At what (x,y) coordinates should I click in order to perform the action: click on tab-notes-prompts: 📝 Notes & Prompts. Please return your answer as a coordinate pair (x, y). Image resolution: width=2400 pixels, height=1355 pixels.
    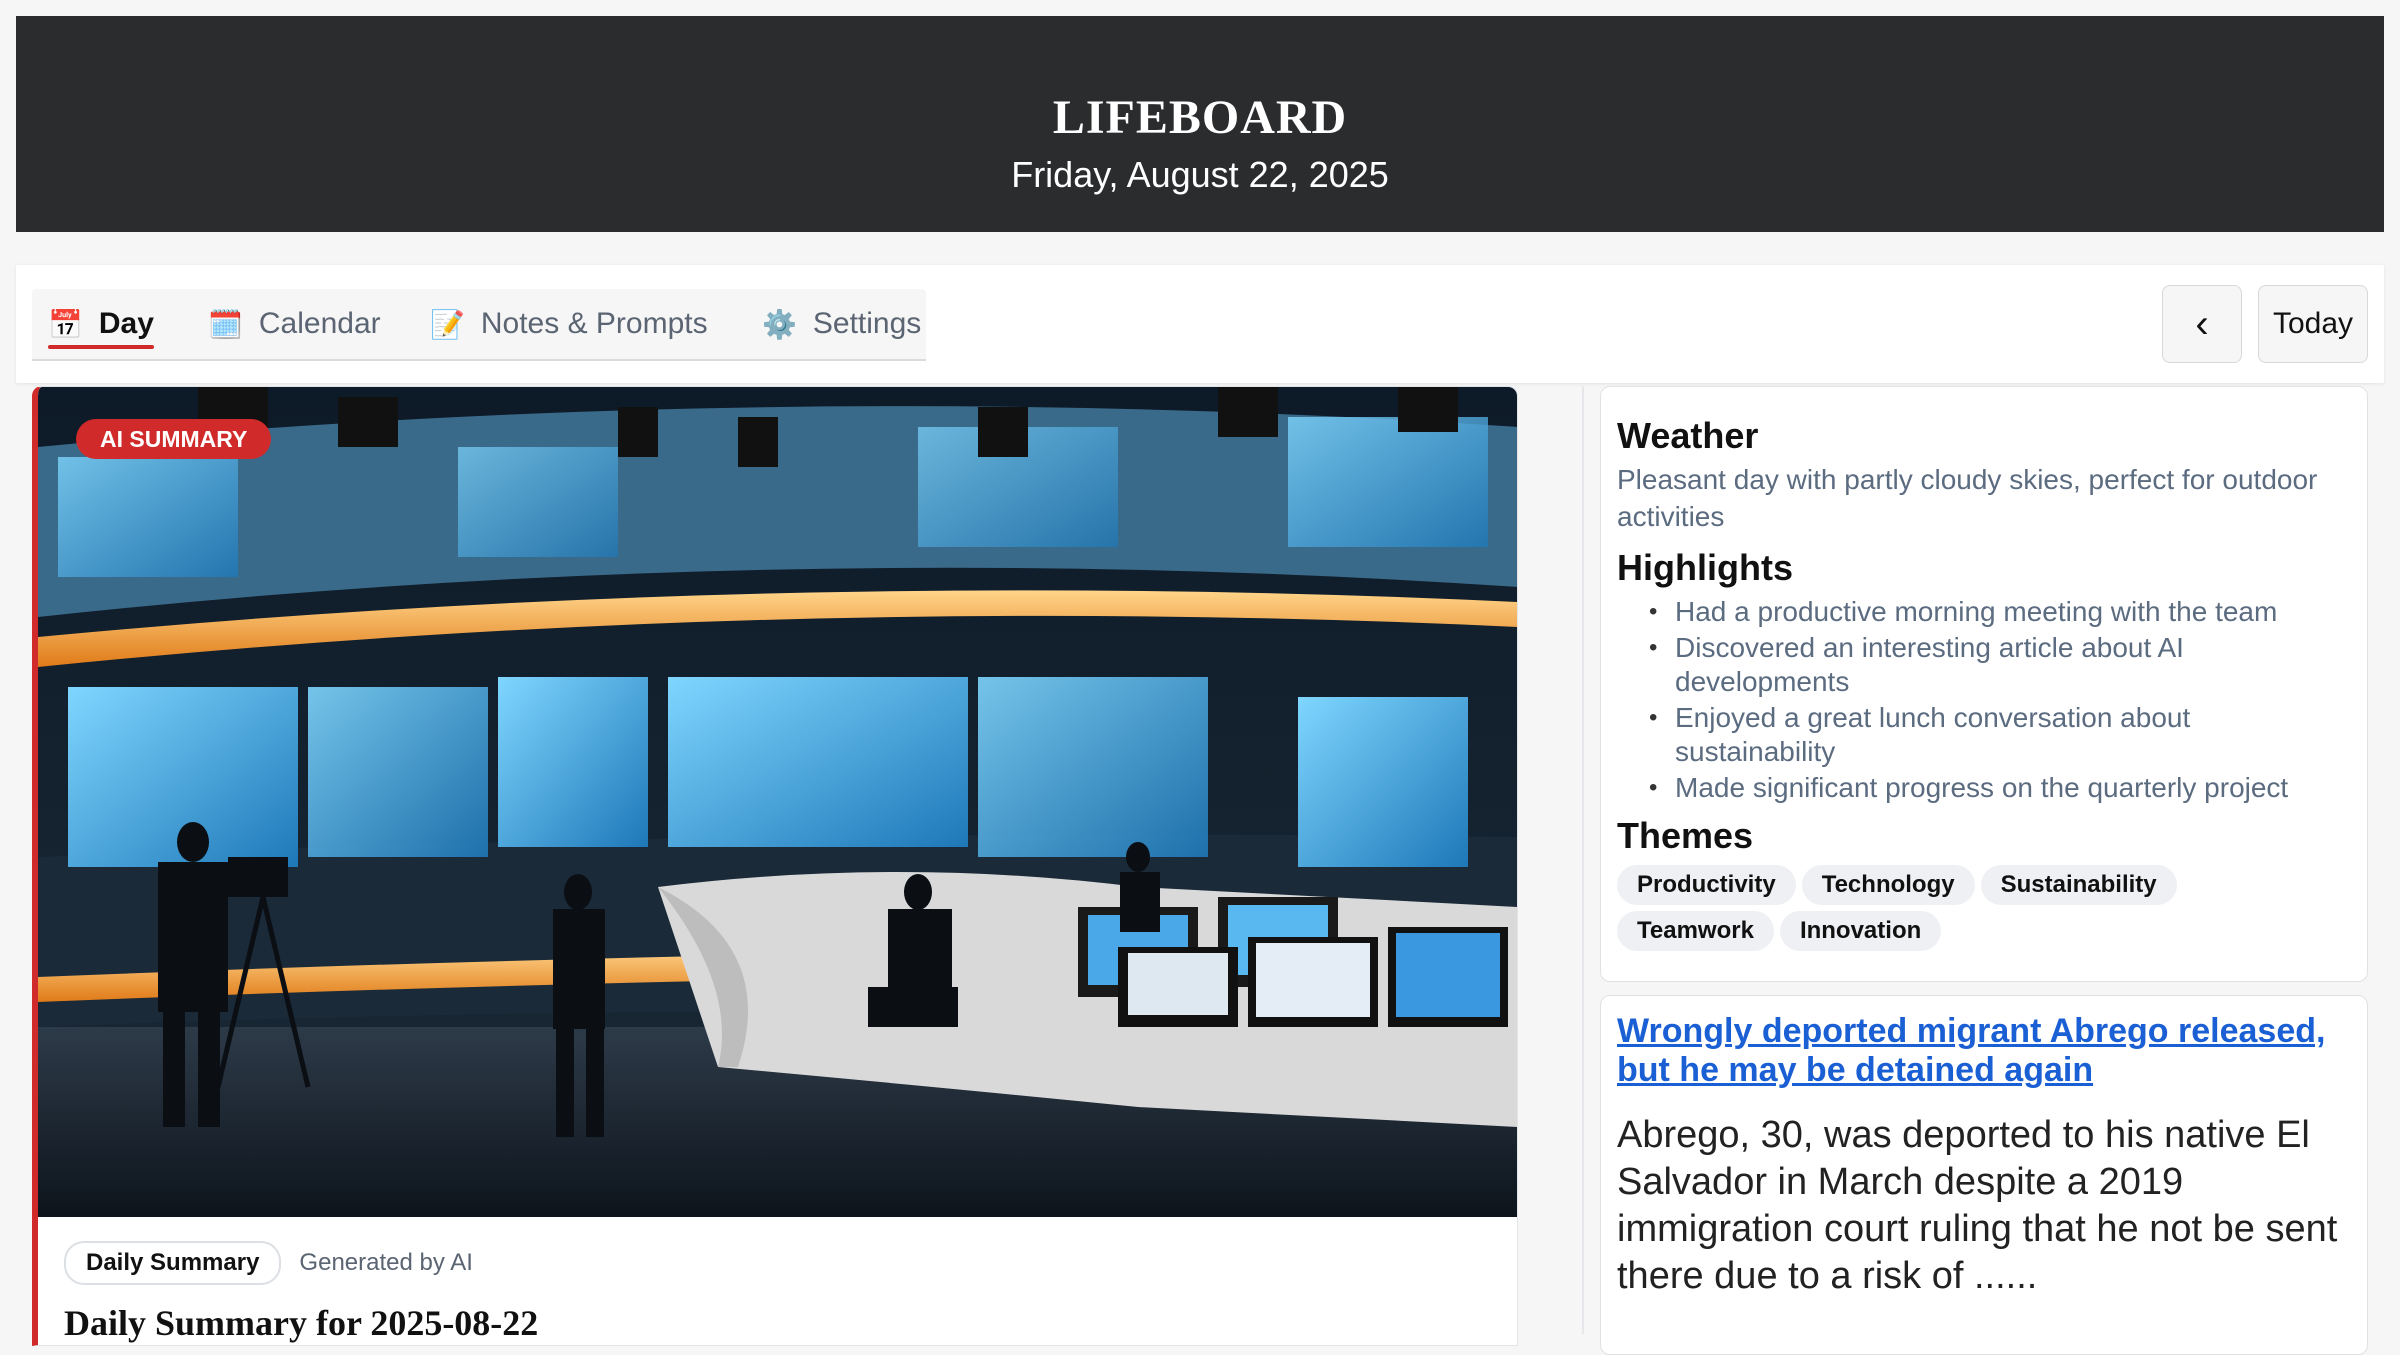
    Looking at the image, I should click on (569, 324).